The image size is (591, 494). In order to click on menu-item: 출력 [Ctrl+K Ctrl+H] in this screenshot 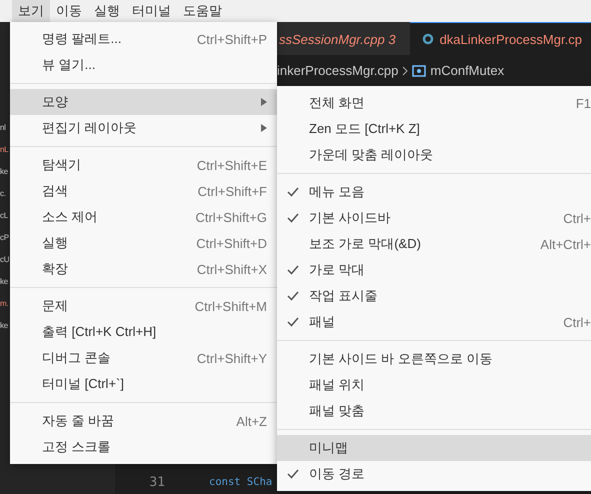, I will do `click(143, 332)`.